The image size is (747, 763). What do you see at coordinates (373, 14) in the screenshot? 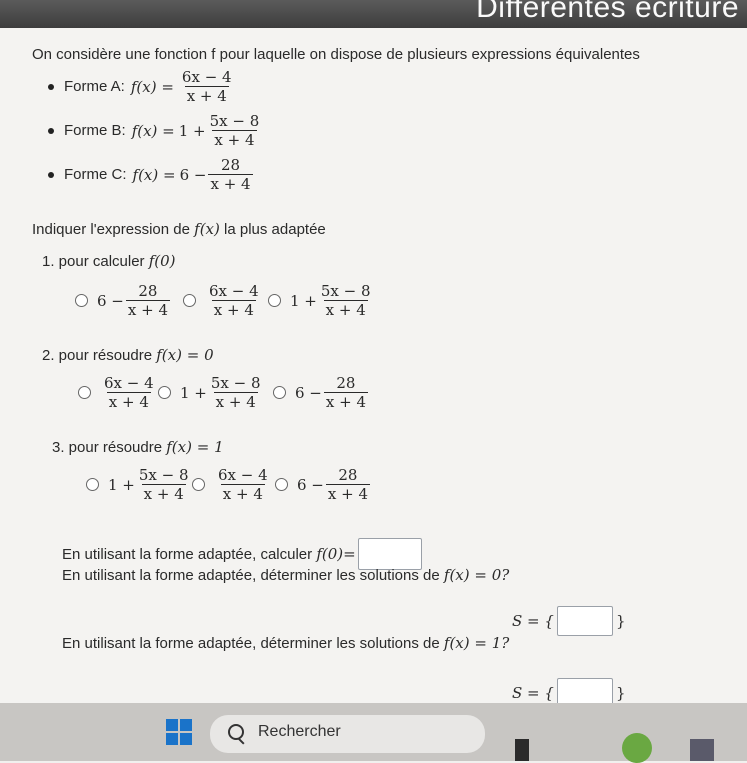
I see `title-bar: Différentes écriture` at bounding box center [373, 14].